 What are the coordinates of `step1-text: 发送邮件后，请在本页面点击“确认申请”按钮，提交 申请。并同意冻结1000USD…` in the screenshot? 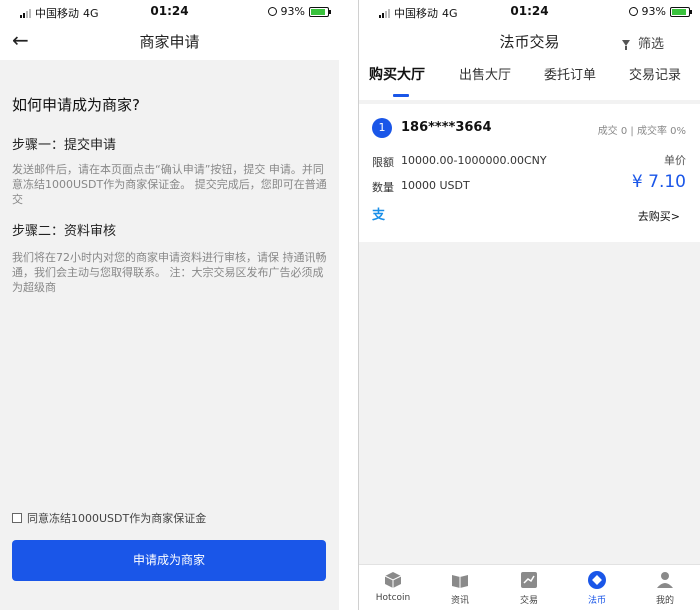 It's located at (169, 184).